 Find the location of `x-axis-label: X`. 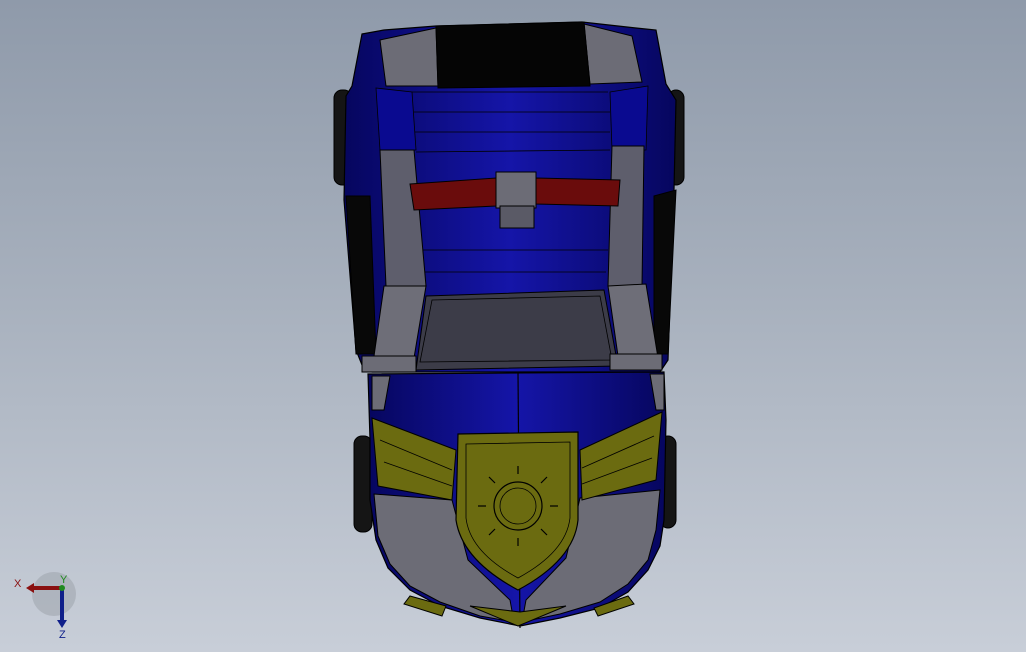

x-axis-label: X is located at coordinates (18, 584).